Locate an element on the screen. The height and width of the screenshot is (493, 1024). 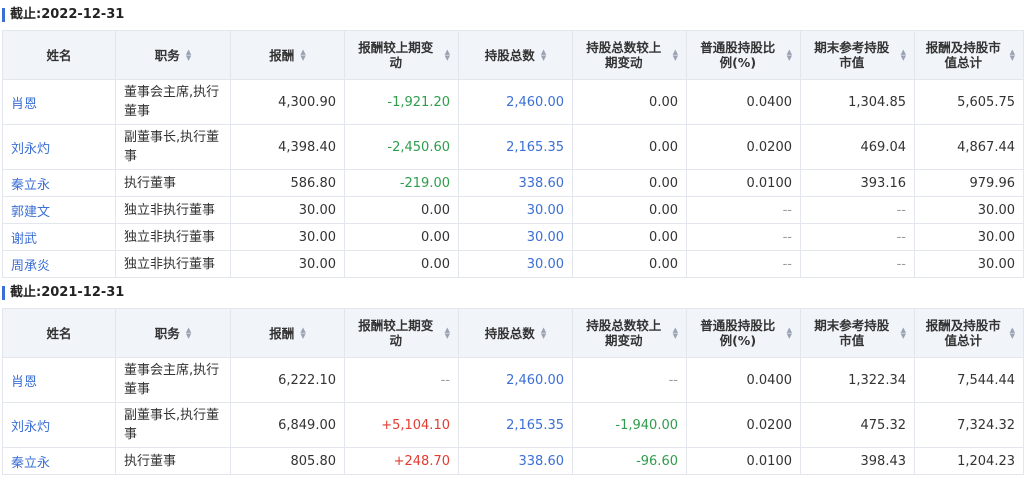
cell-duty: 副董事长,执行董事 is located at coordinates (173, 425).